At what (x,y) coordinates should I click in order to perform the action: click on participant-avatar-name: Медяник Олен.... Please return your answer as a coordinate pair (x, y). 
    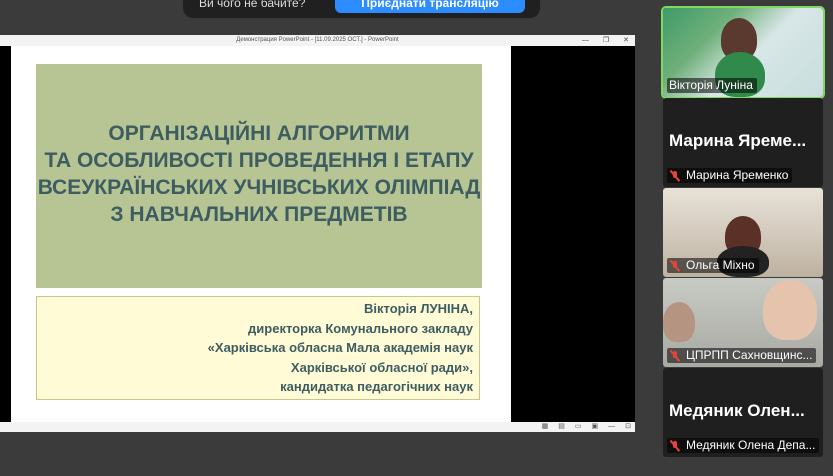
    Looking at the image, I should click on (737, 410).